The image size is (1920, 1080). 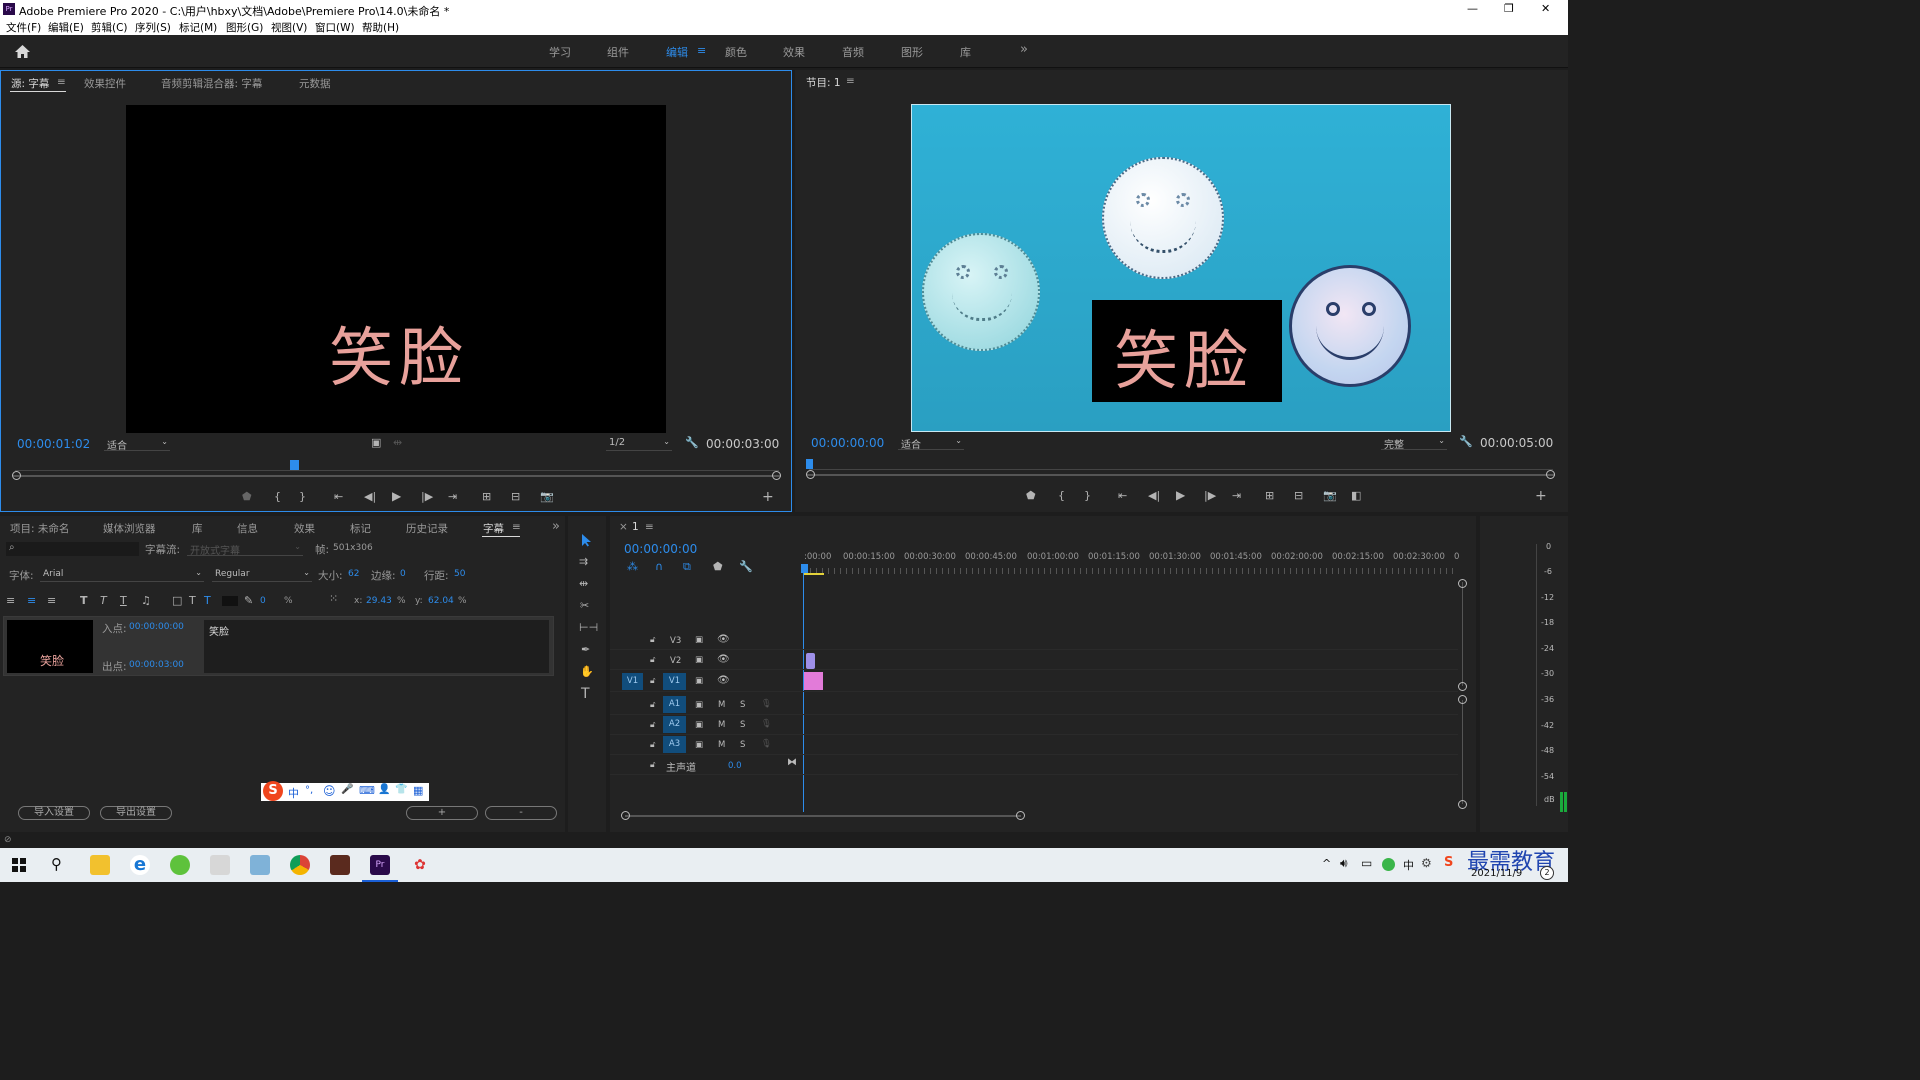 I want to click on menu-sequence: 序列(S), so click(x=153, y=27).